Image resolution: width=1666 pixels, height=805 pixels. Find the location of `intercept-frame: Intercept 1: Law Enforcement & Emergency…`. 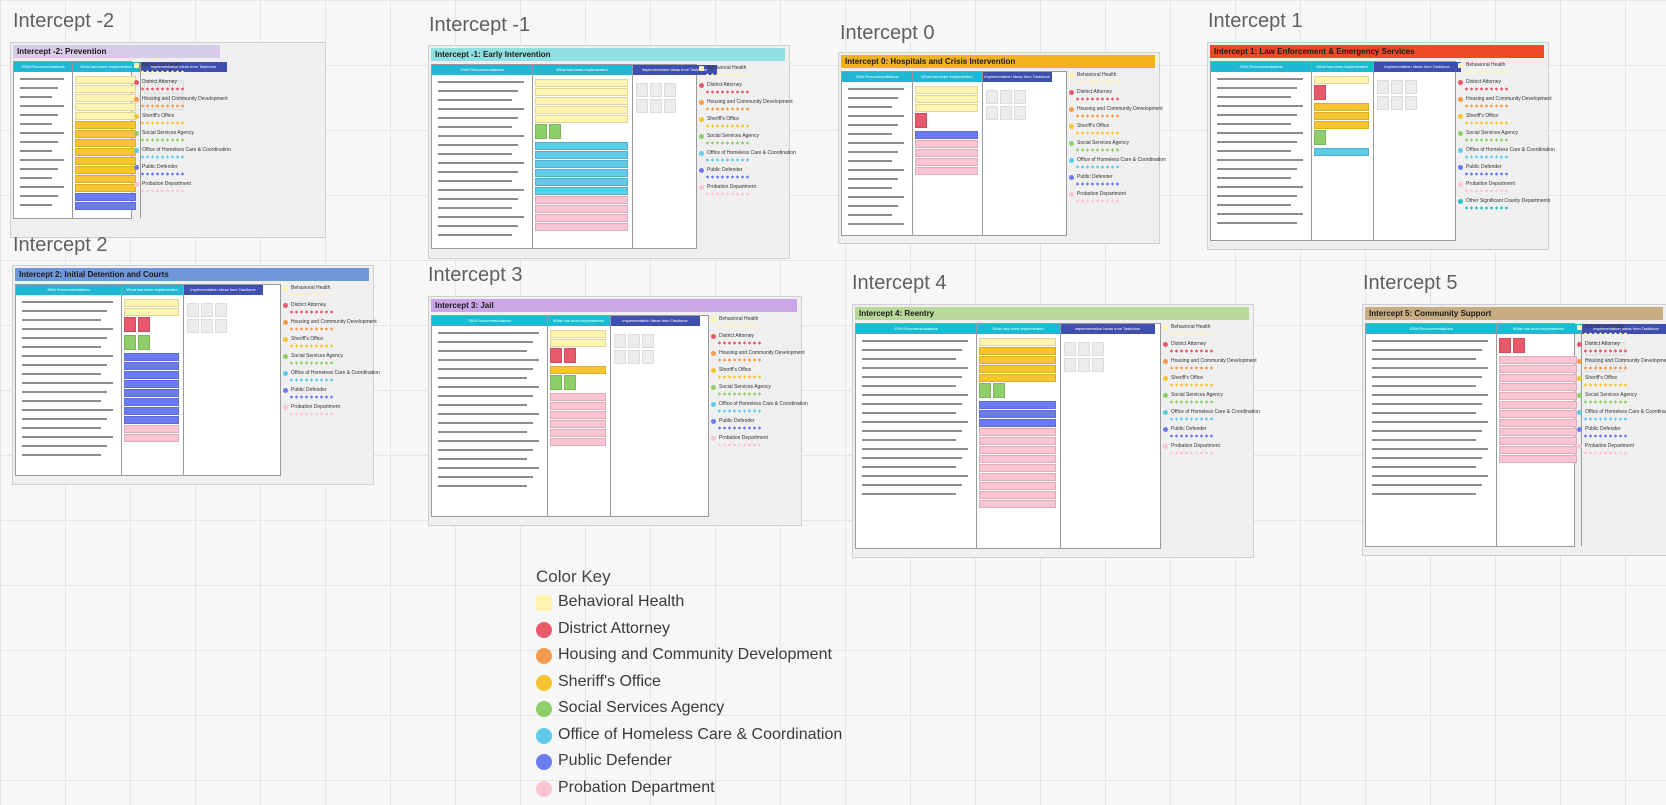

intercept-frame: Intercept 1: Law Enforcement & Emergency… is located at coordinates (1381, 146).